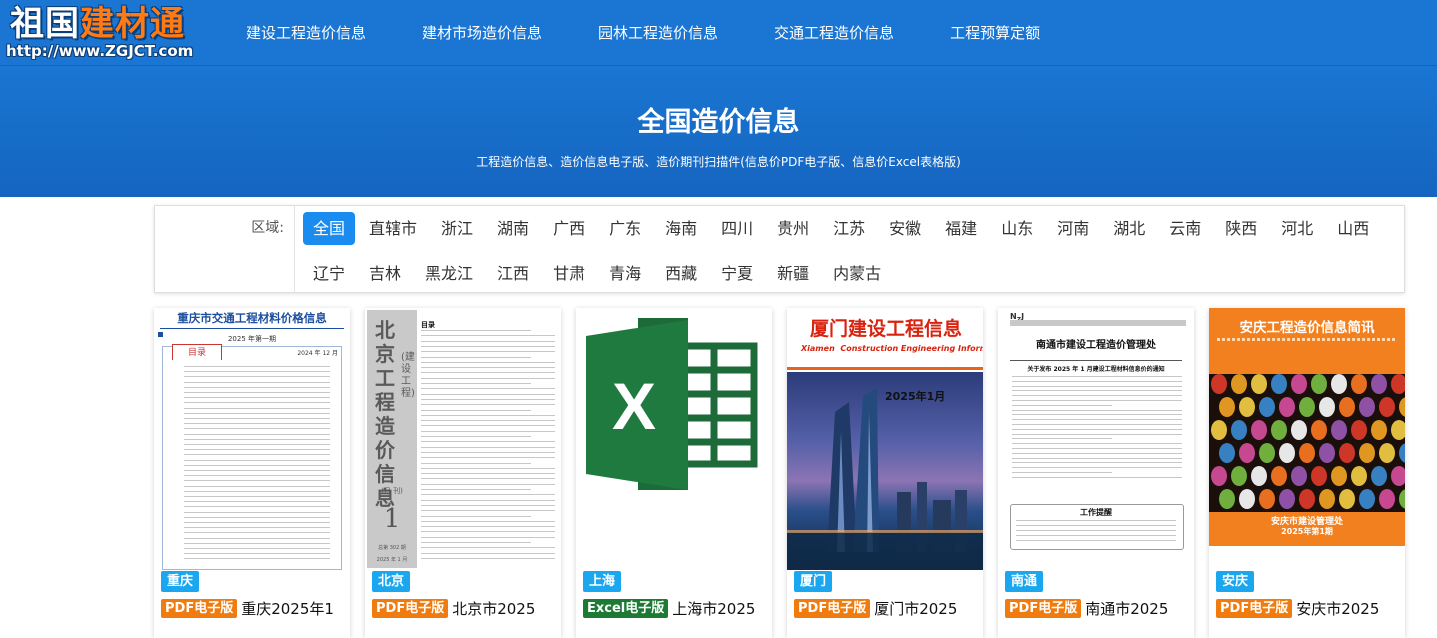 Image resolution: width=1437 pixels, height=638 pixels. What do you see at coordinates (1297, 228) in the screenshot?
I see `region-chip: 河北` at bounding box center [1297, 228].